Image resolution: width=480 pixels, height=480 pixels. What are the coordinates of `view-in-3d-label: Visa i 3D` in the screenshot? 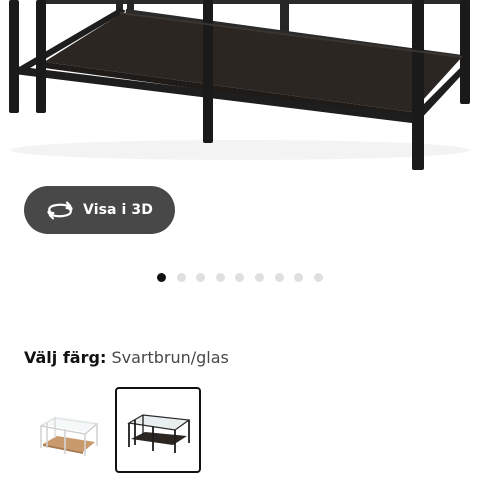 It's located at (118, 210).